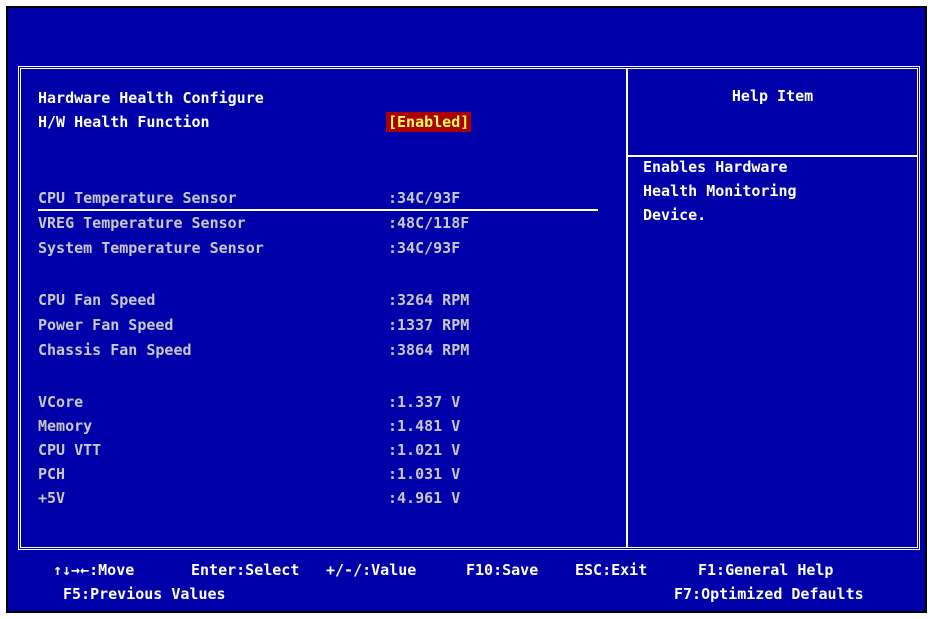  What do you see at coordinates (766, 570) in the screenshot?
I see `footer-general-help: F1:General Help` at bounding box center [766, 570].